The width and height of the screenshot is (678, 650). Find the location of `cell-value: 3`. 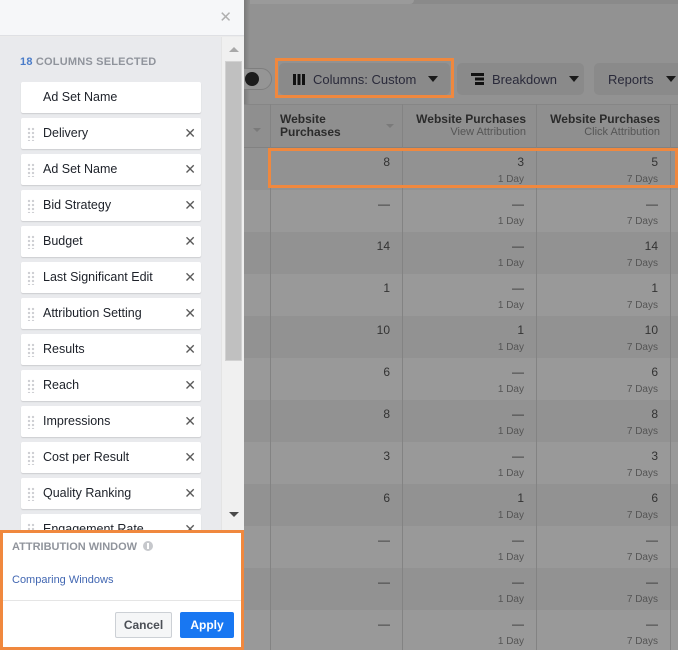

cell-value: 3 is located at coordinates (520, 162).